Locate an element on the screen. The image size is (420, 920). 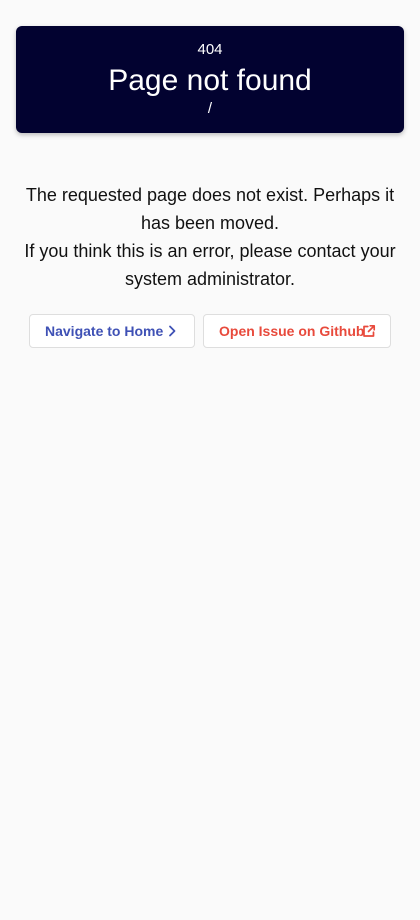
external-link-icon is located at coordinates (369, 331).